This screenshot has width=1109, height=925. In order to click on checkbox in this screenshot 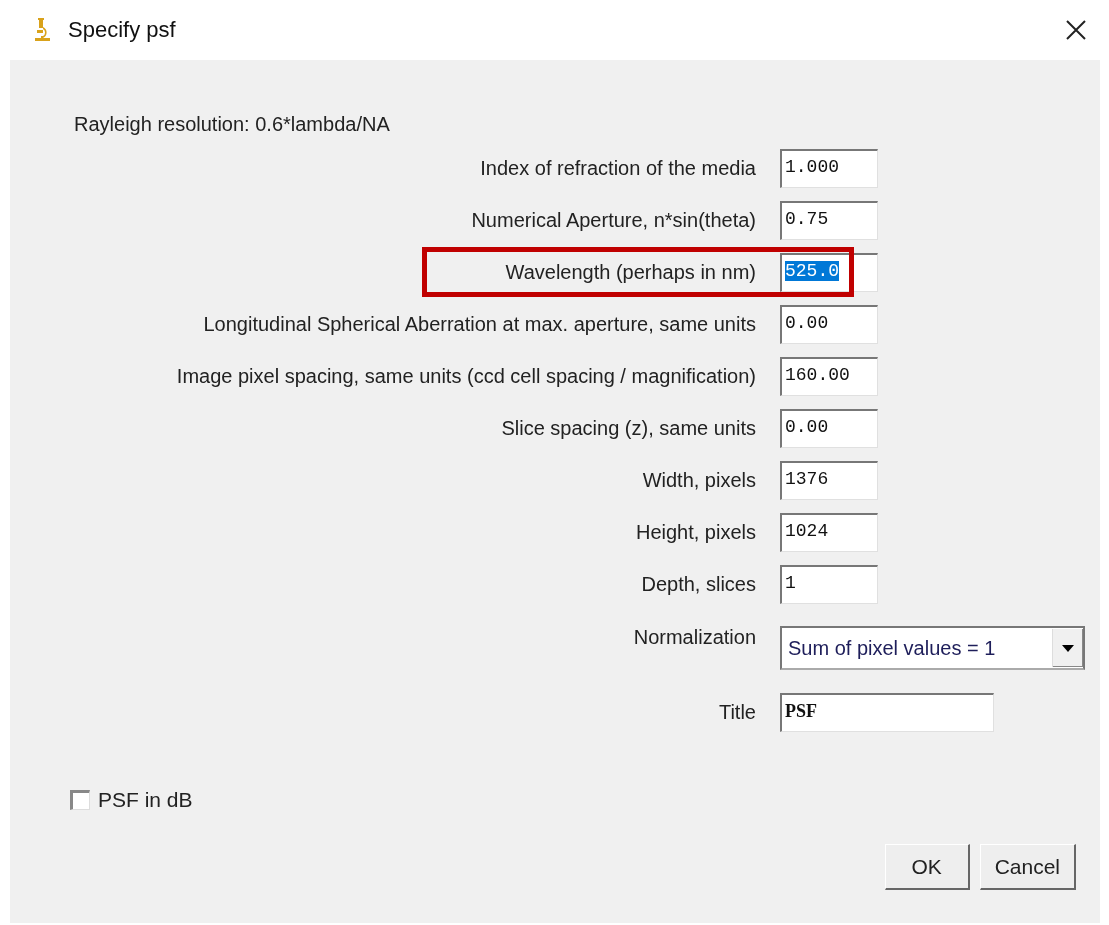, I will do `click(80, 800)`.